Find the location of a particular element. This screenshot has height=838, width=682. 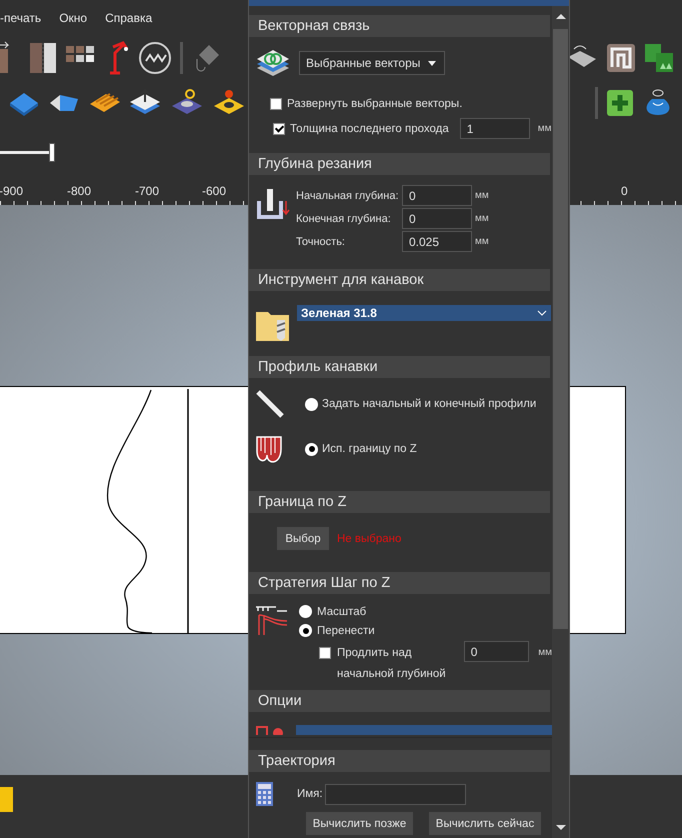

calculate-button: Вычислить позже is located at coordinates (359, 823).